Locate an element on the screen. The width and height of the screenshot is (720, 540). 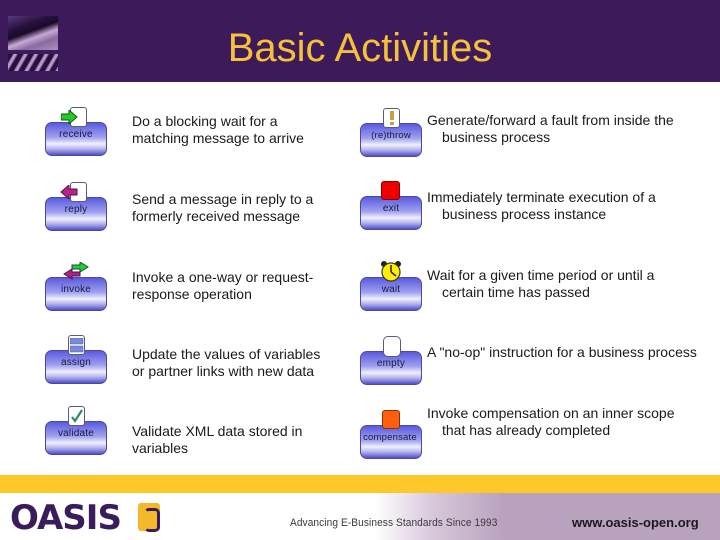
activity-reply: reply is located at coordinates (76, 207).